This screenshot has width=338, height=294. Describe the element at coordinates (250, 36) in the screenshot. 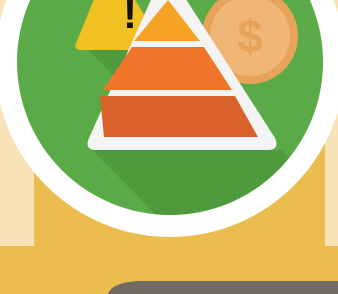

I see `coin-symbol: $` at that location.